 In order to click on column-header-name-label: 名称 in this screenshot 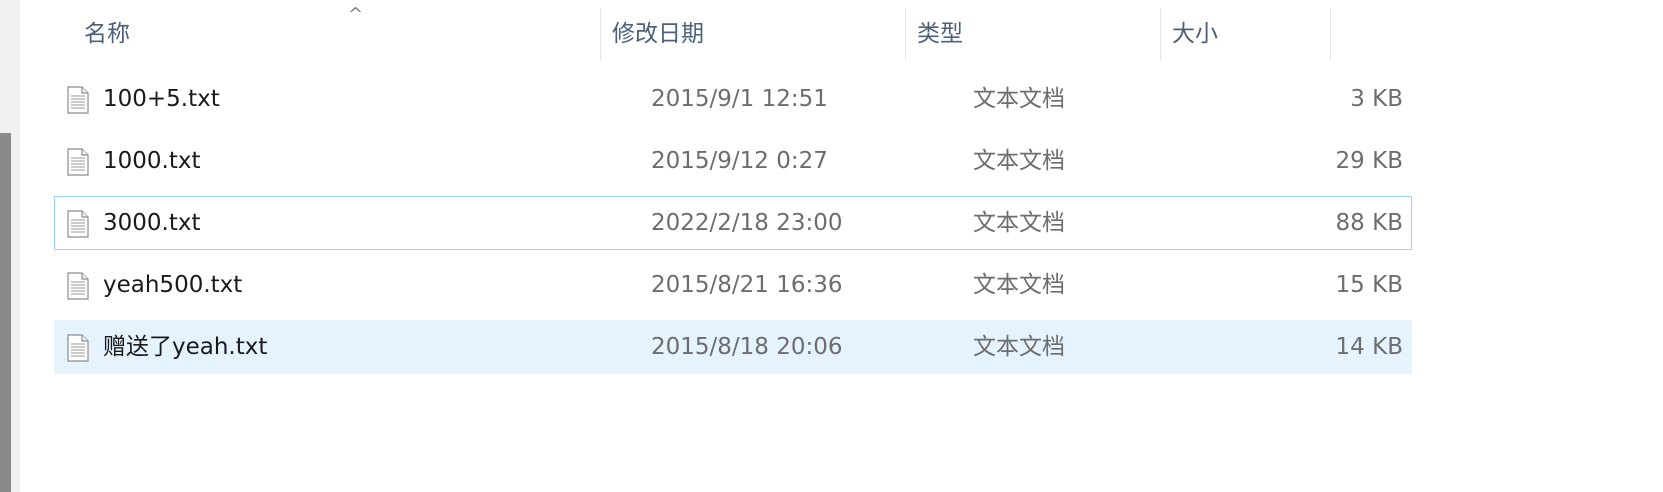, I will do `click(107, 34)`.